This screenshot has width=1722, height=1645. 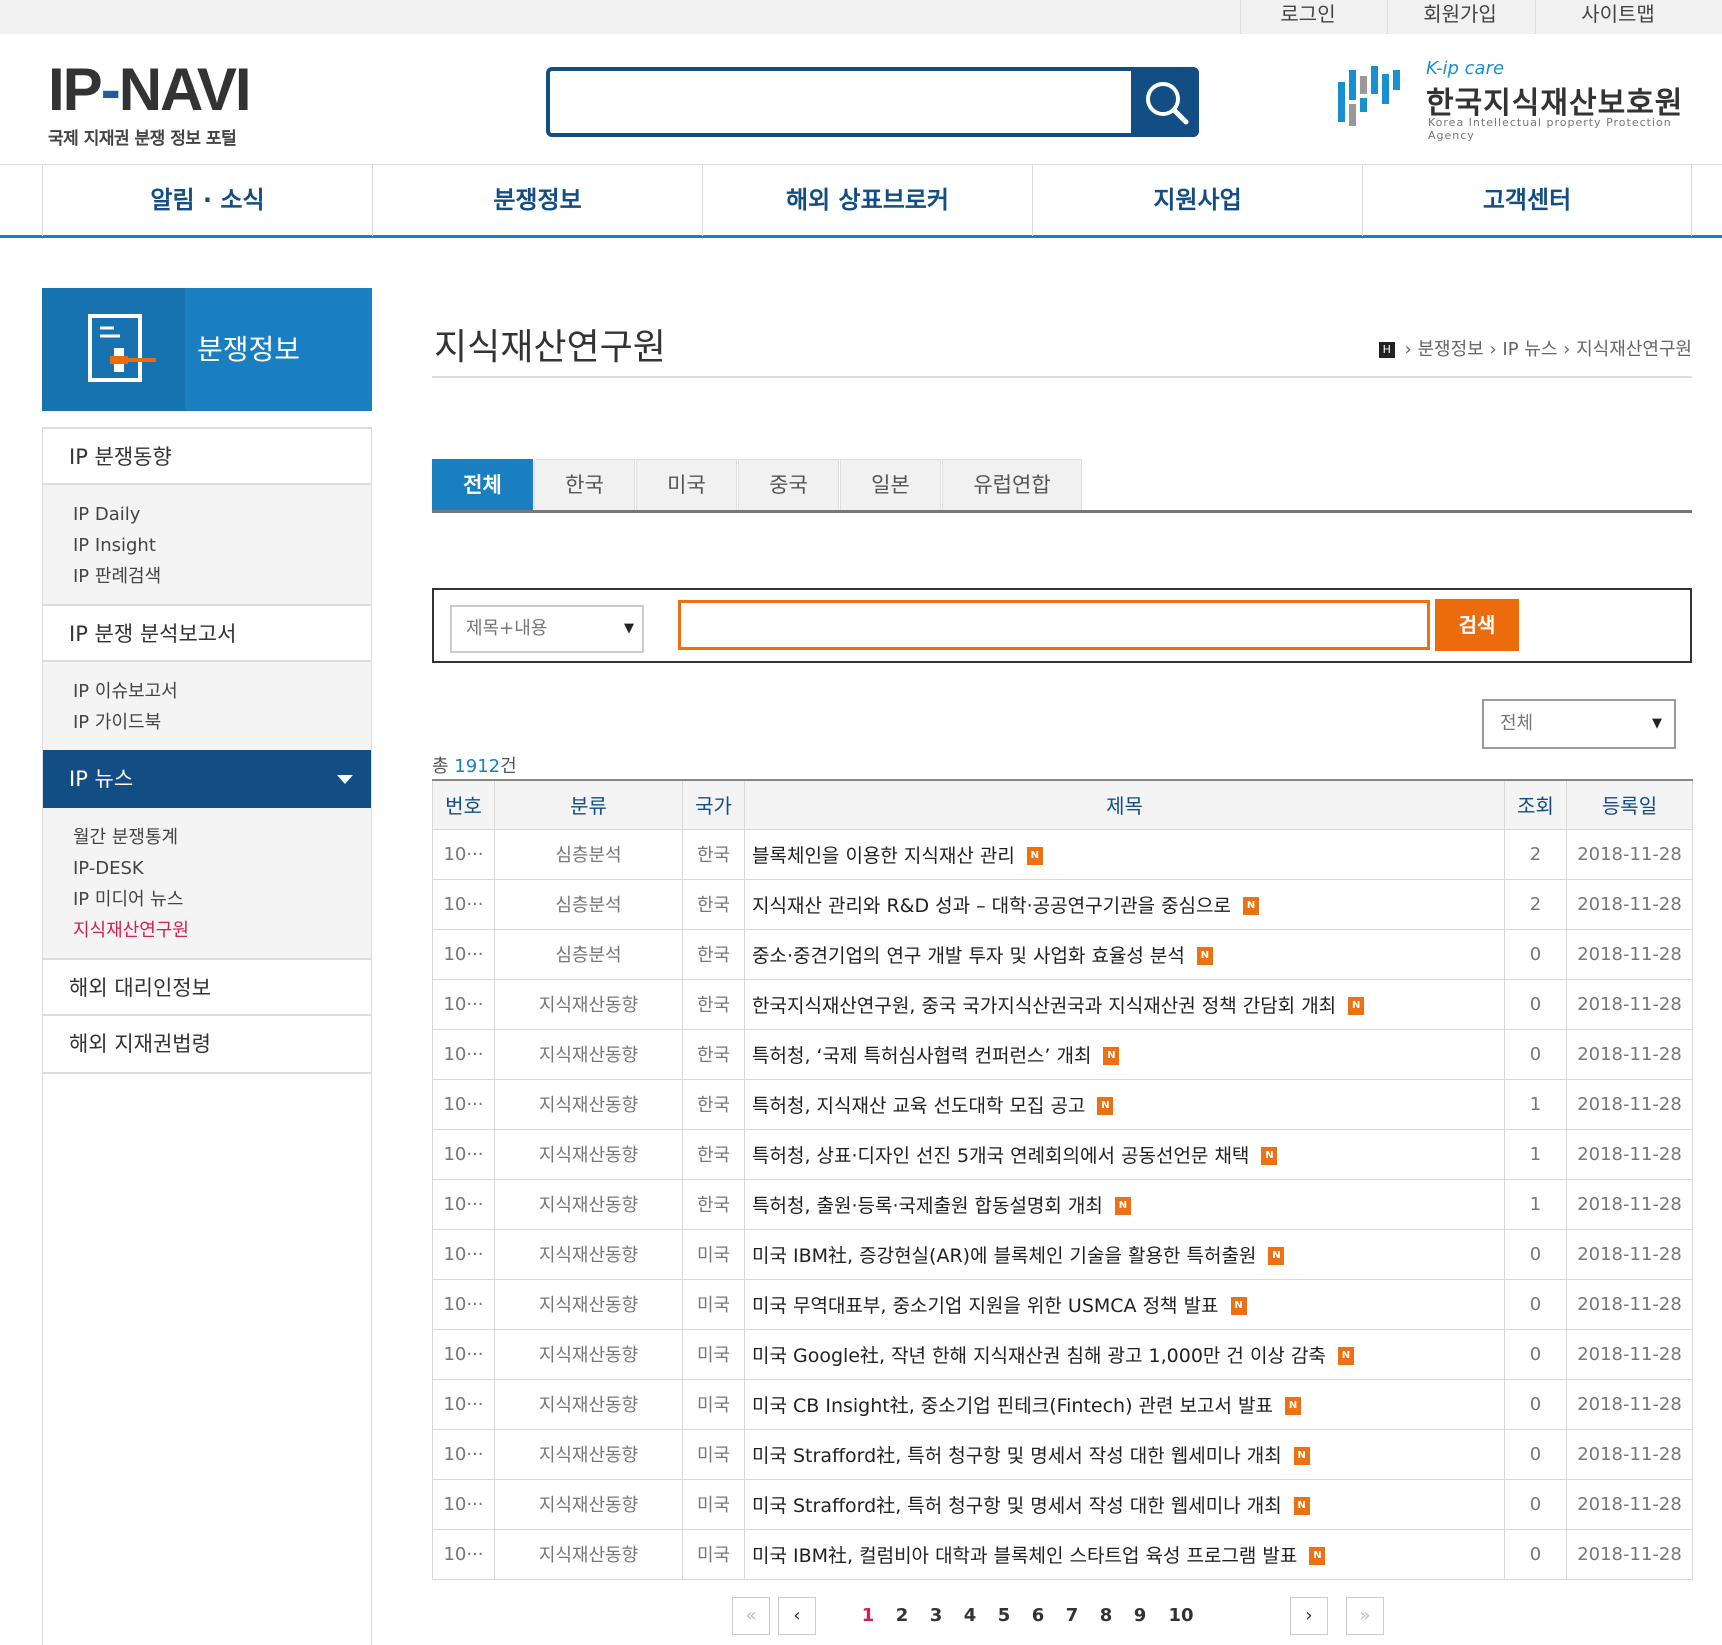 What do you see at coordinates (1197, 200) in the screenshot?
I see `gnb-support: 지원사업` at bounding box center [1197, 200].